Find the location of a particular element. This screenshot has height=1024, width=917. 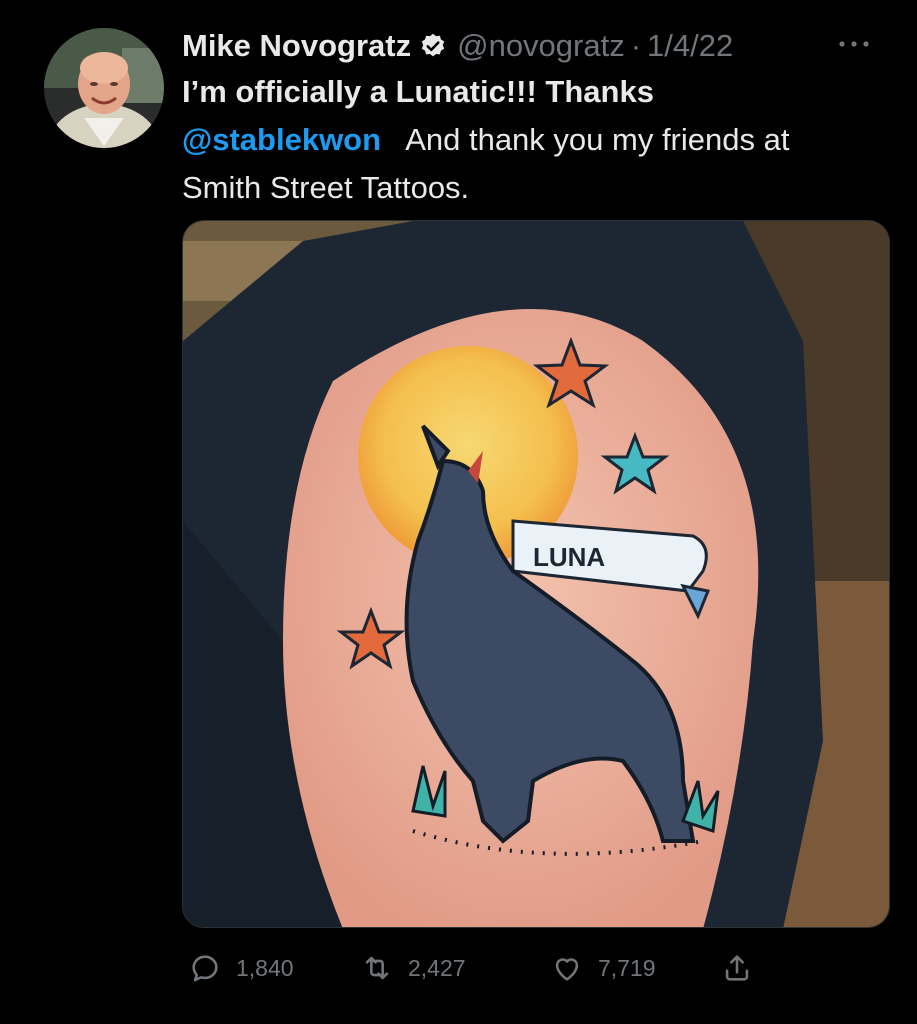

reply-icon is located at coordinates (205, 968).